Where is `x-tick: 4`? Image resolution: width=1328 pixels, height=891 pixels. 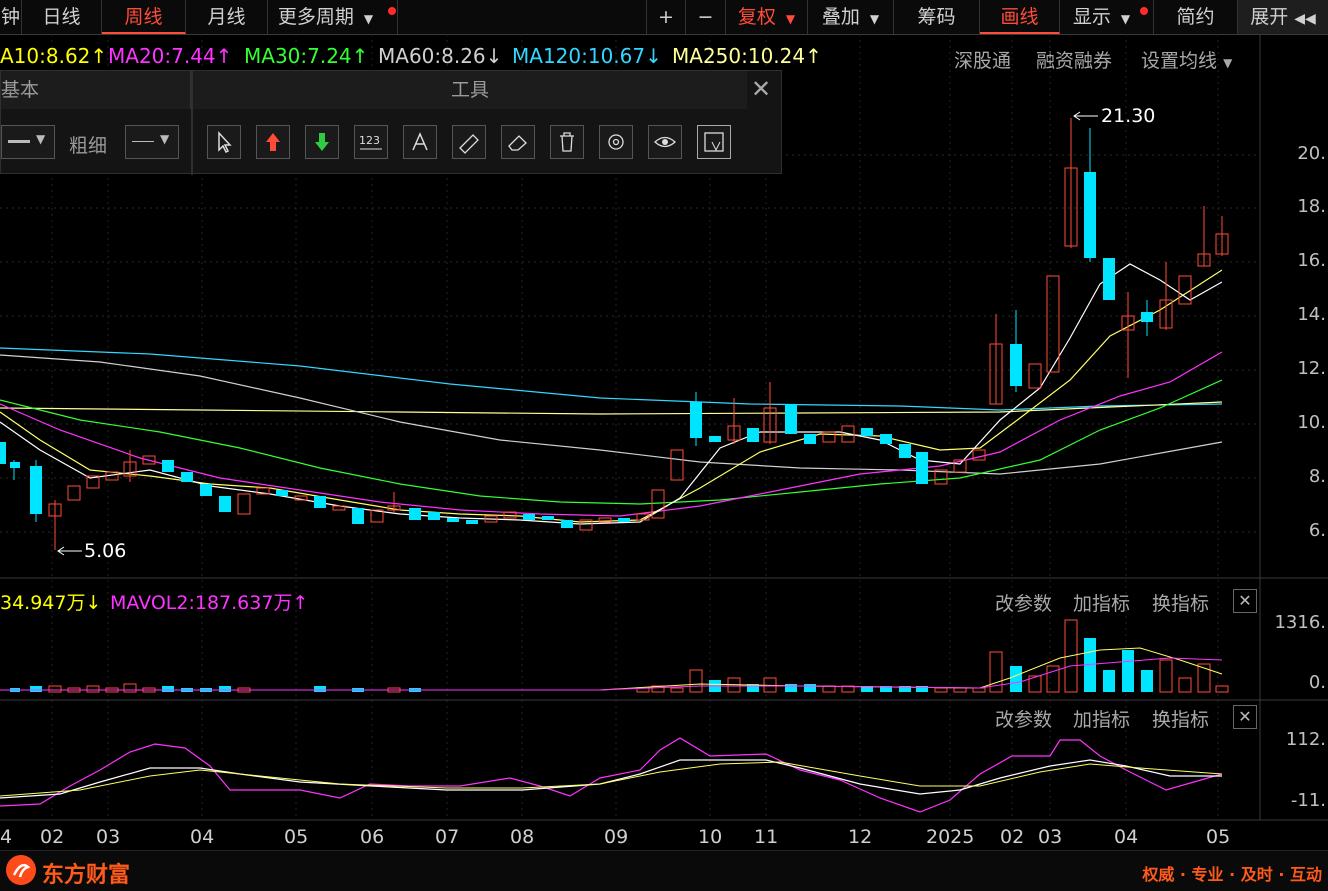
x-tick: 4 is located at coordinates (6, 837).